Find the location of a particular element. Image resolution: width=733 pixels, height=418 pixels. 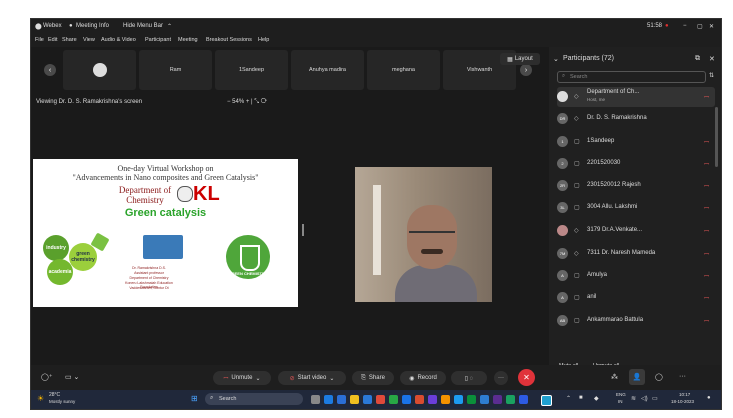

menu-share: Share is located at coordinates (69, 40).